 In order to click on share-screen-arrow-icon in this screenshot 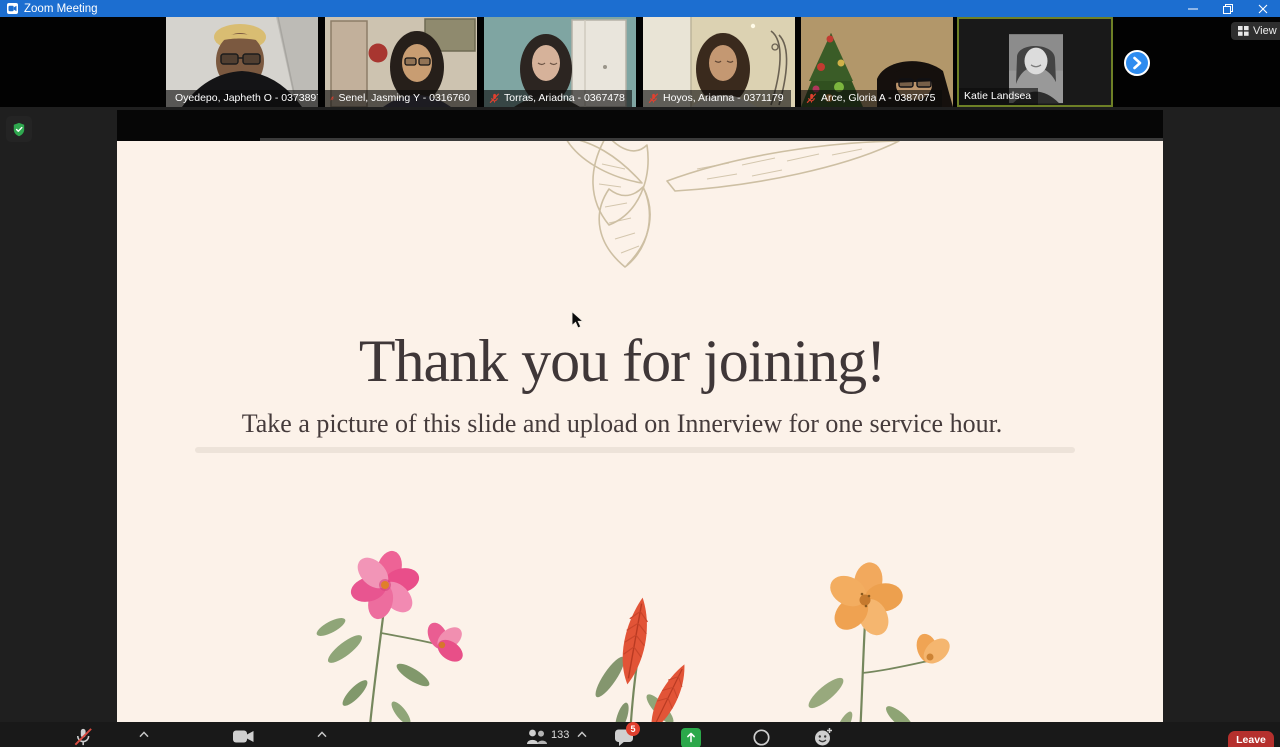, I will do `click(691, 737)`.